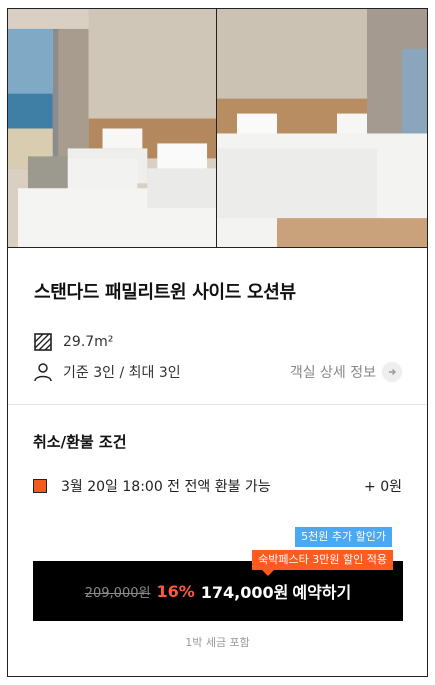  What do you see at coordinates (166, 487) in the screenshot?
I see `refund-condition: 3월 20일 18:00 전 전액 환불 가능` at bounding box center [166, 487].